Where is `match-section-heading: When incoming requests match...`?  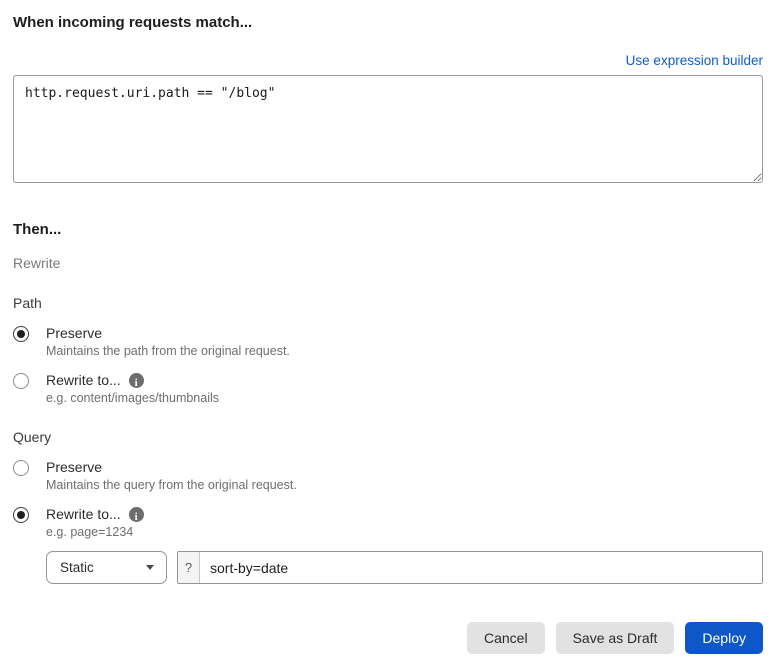
match-section-heading: When incoming requests match... is located at coordinates (133, 22).